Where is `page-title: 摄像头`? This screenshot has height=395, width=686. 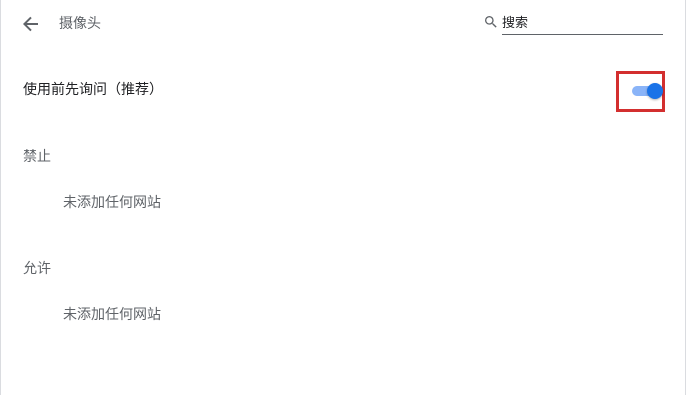 page-title: 摄像头 is located at coordinates (80, 24).